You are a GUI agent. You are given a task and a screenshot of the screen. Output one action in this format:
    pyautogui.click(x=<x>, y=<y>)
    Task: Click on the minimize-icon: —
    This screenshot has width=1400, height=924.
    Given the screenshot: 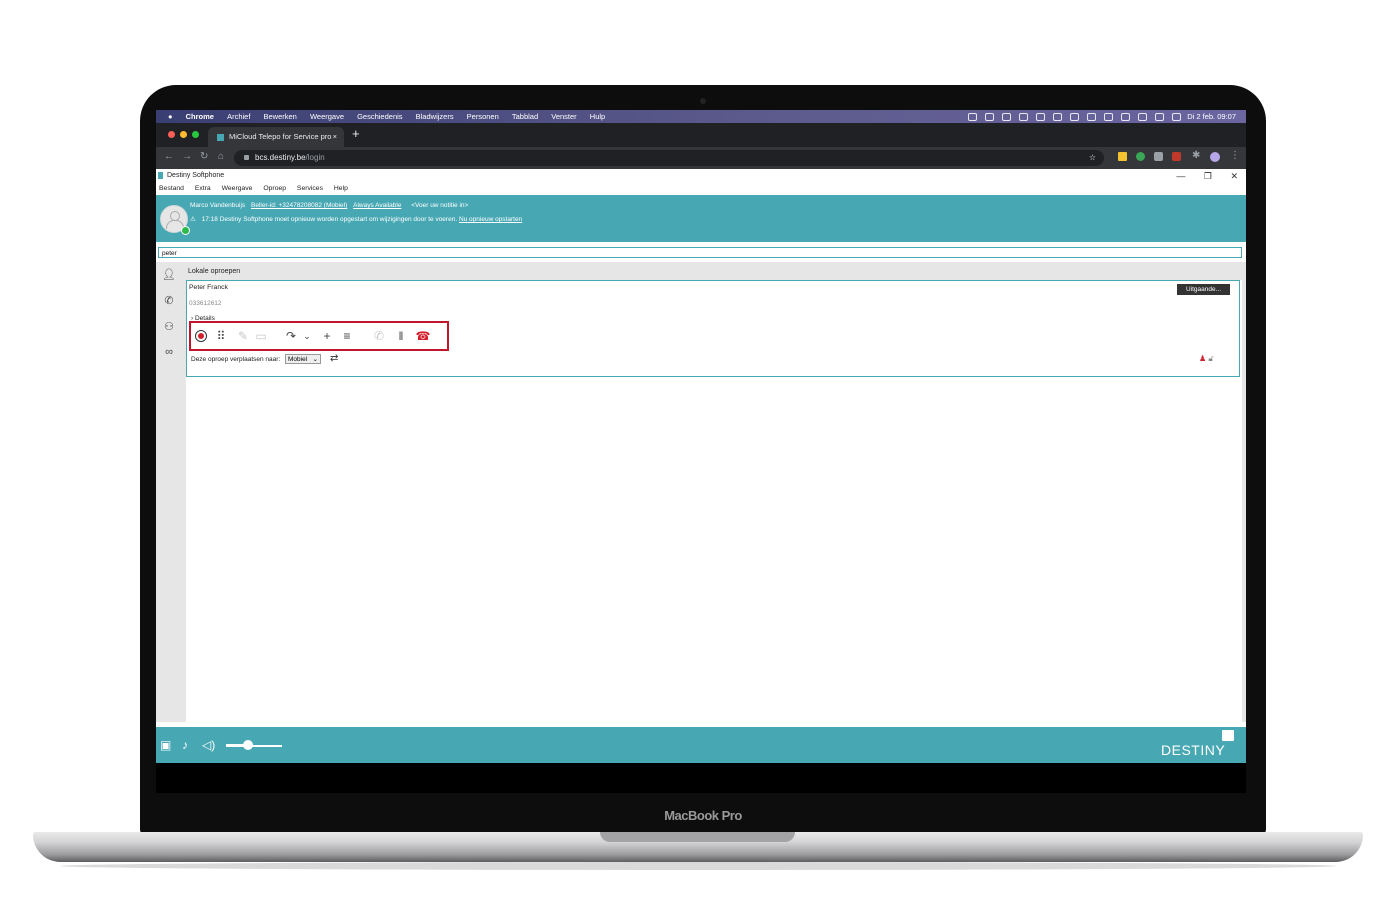 What is the action you would take?
    pyautogui.click(x=1180, y=176)
    